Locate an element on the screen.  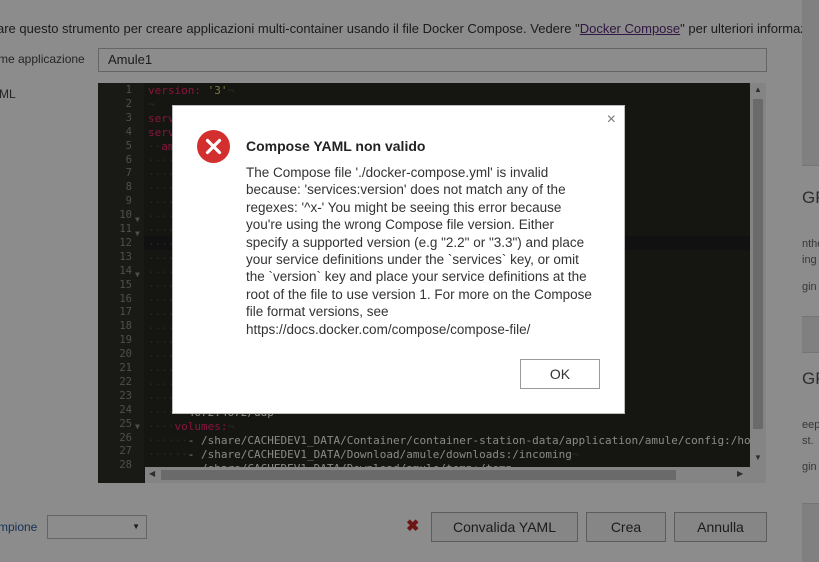
error-icon is located at coordinates (213, 146).